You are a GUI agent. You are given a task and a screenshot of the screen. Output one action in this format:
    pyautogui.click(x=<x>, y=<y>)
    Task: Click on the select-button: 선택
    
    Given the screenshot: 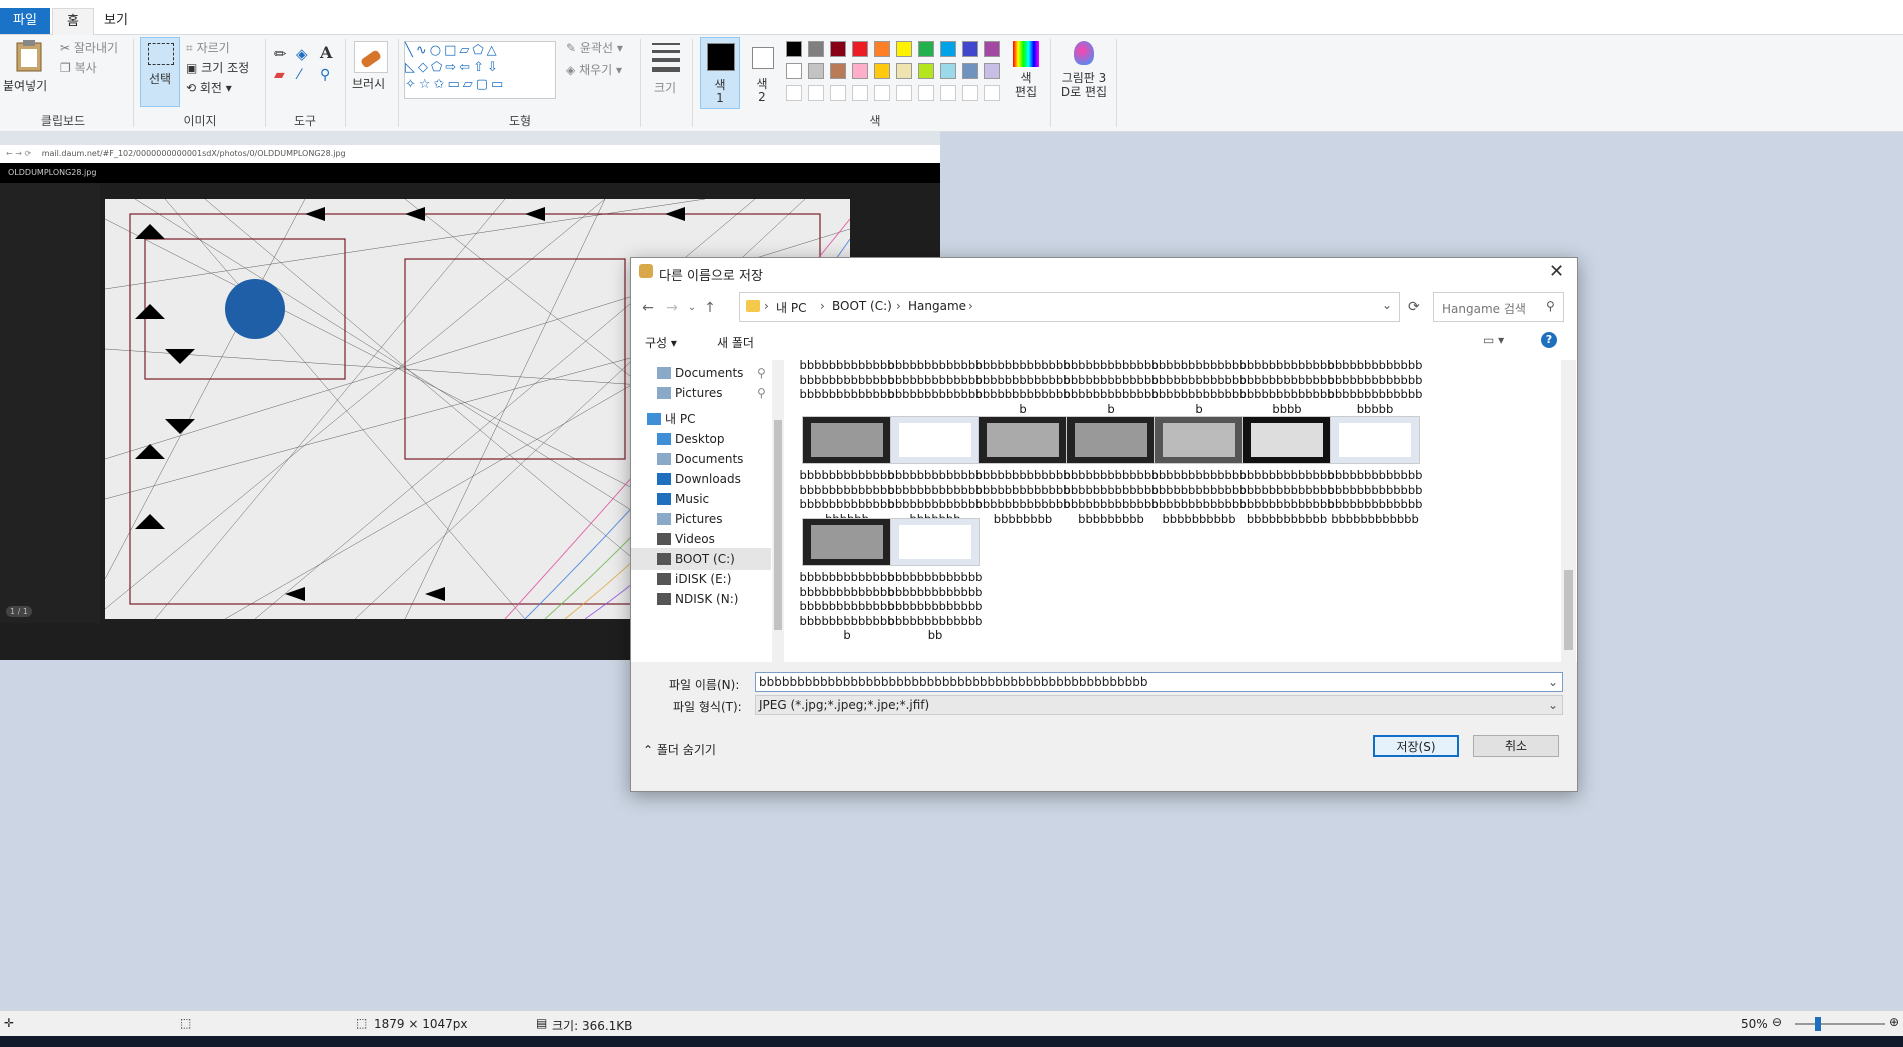 What is the action you would take?
    pyautogui.click(x=160, y=72)
    